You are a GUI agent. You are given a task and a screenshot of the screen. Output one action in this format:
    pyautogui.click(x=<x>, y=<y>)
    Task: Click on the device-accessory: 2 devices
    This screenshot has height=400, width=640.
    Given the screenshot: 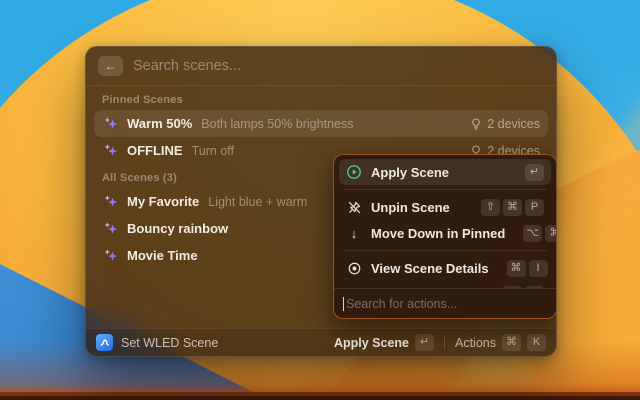 What is the action you would take?
    pyautogui.click(x=504, y=124)
    